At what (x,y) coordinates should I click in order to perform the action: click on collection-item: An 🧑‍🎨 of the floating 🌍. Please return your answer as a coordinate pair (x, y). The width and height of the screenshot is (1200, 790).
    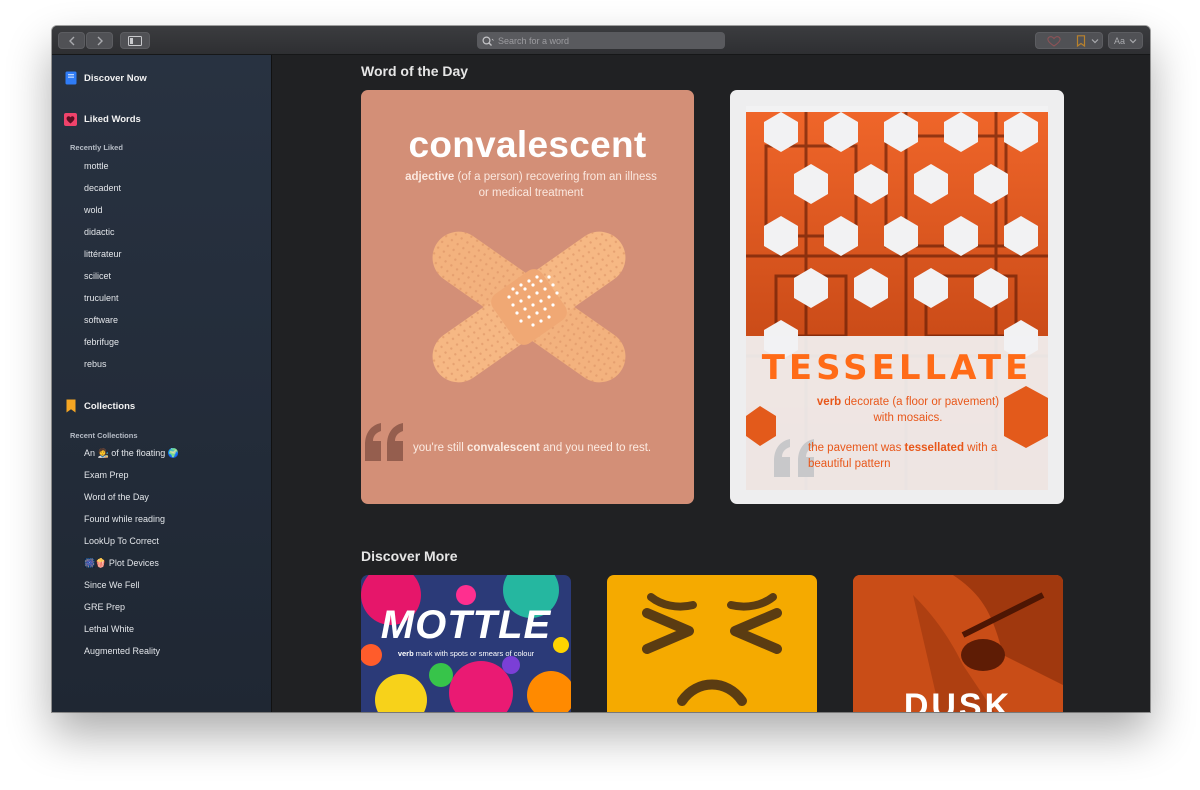
    Looking at the image, I should click on (131, 453).